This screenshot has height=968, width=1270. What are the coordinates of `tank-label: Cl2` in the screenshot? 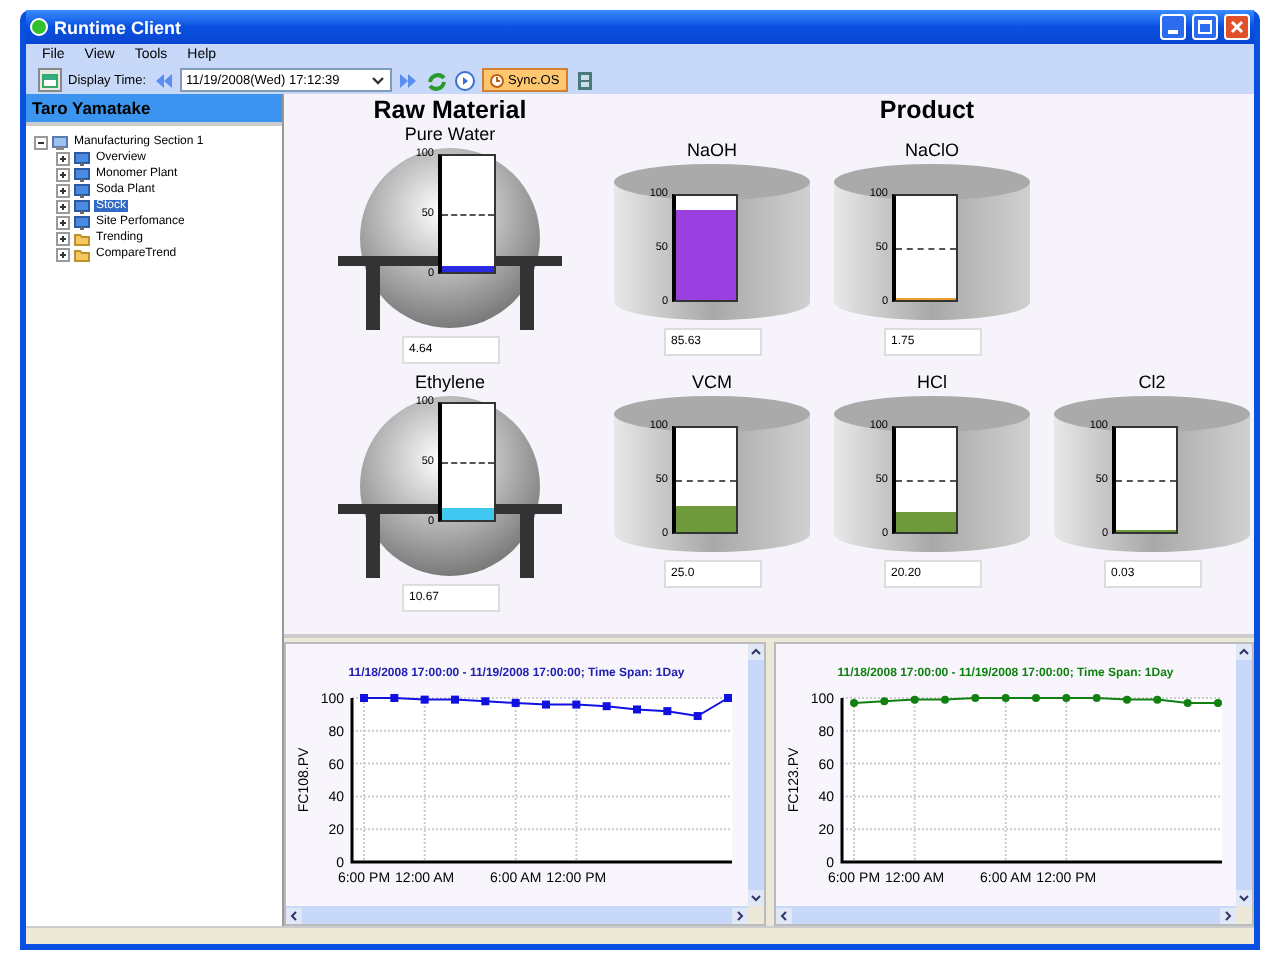 It's located at (1152, 382).